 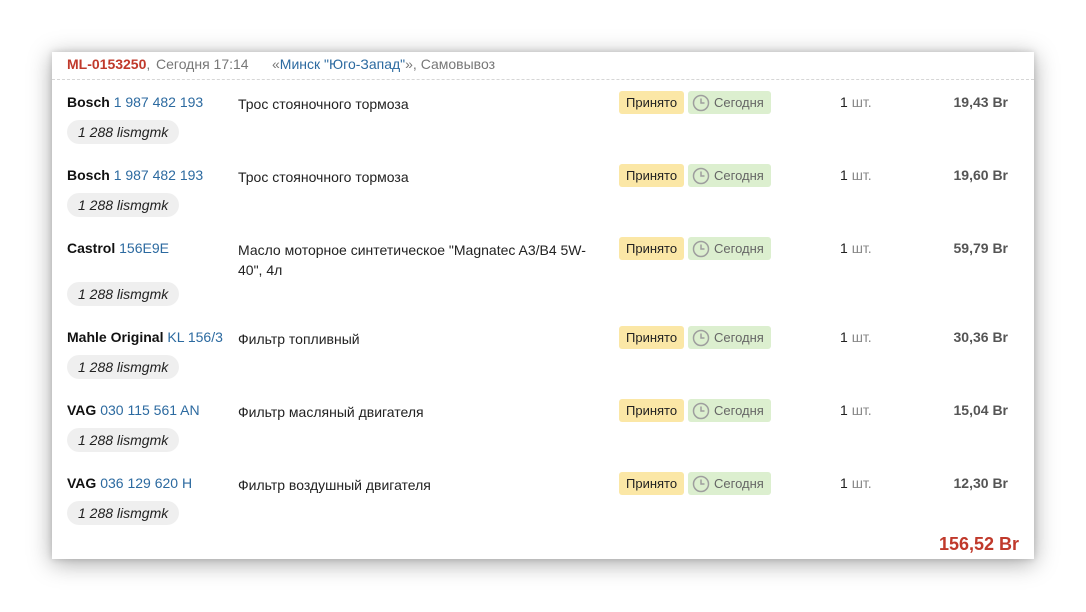 I want to click on item-article-link: 036 129 620 H, so click(x=146, y=483).